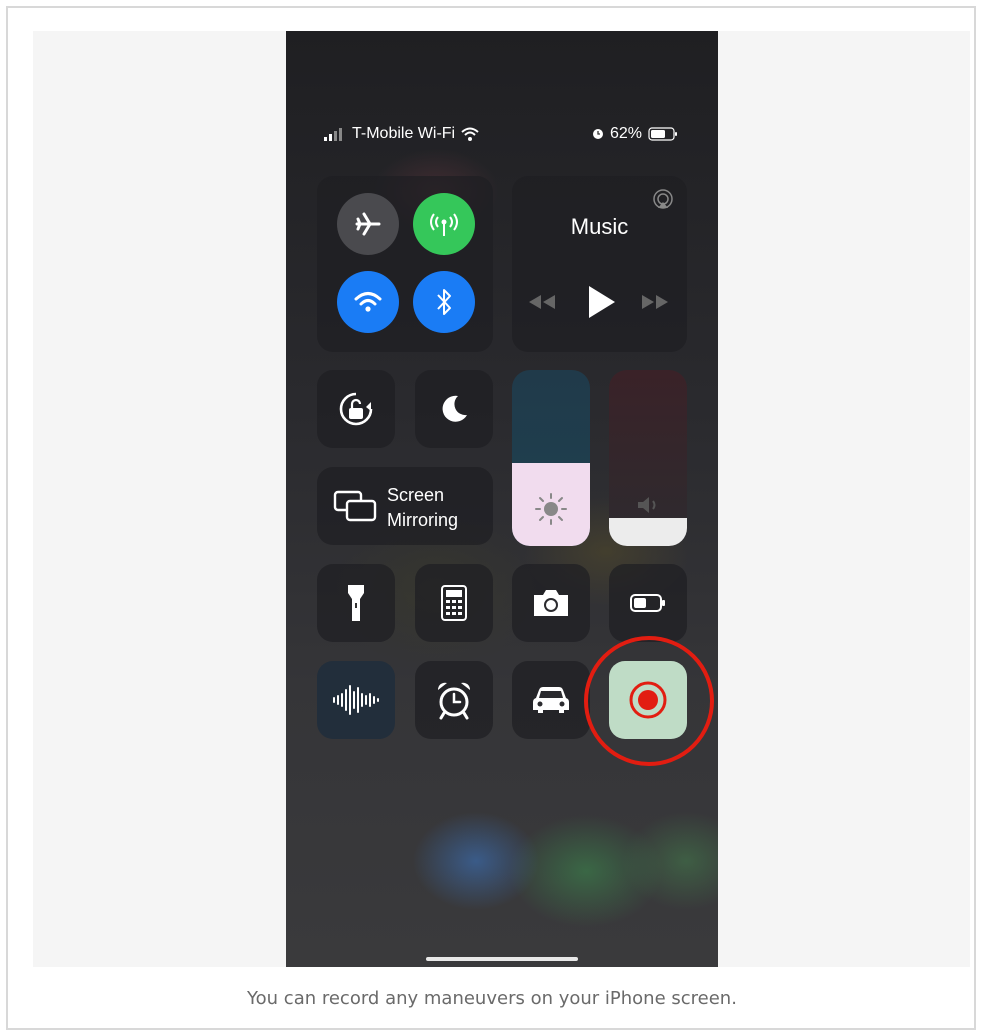 The image size is (984, 1036). I want to click on airplay-icon, so click(663, 199).